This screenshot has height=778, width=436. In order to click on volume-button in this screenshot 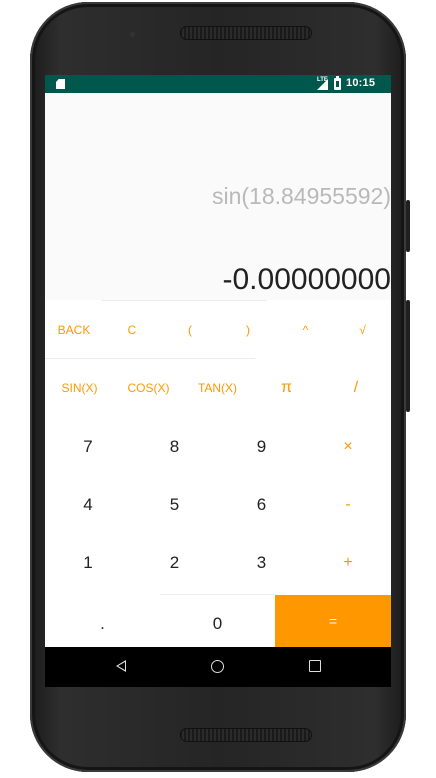, I will do `click(408, 356)`.